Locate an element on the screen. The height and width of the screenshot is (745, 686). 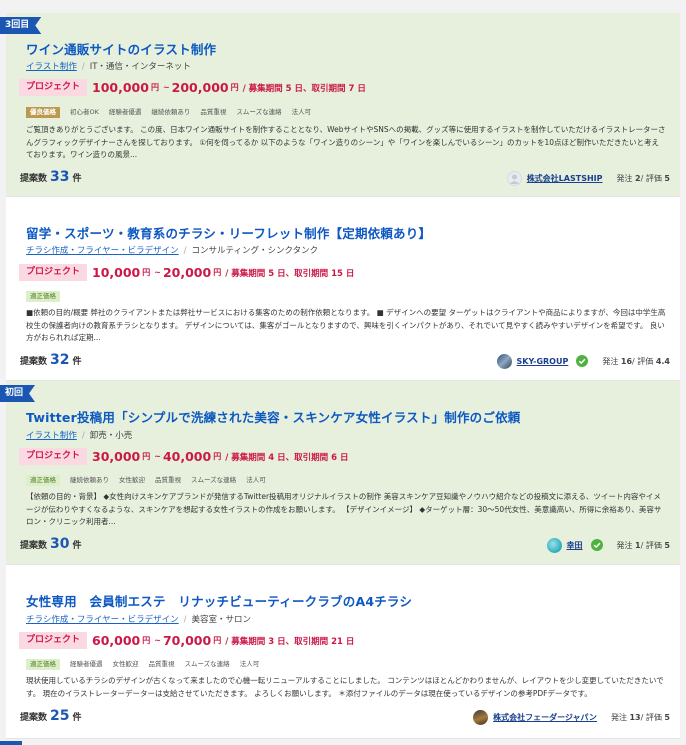
condition-tag: 初心者OK is located at coordinates (84, 111).